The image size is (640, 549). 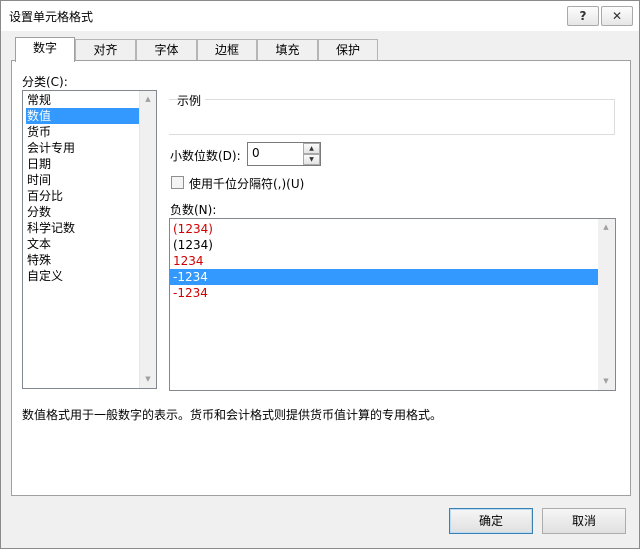 I want to click on help-button: ?, so click(x=583, y=16).